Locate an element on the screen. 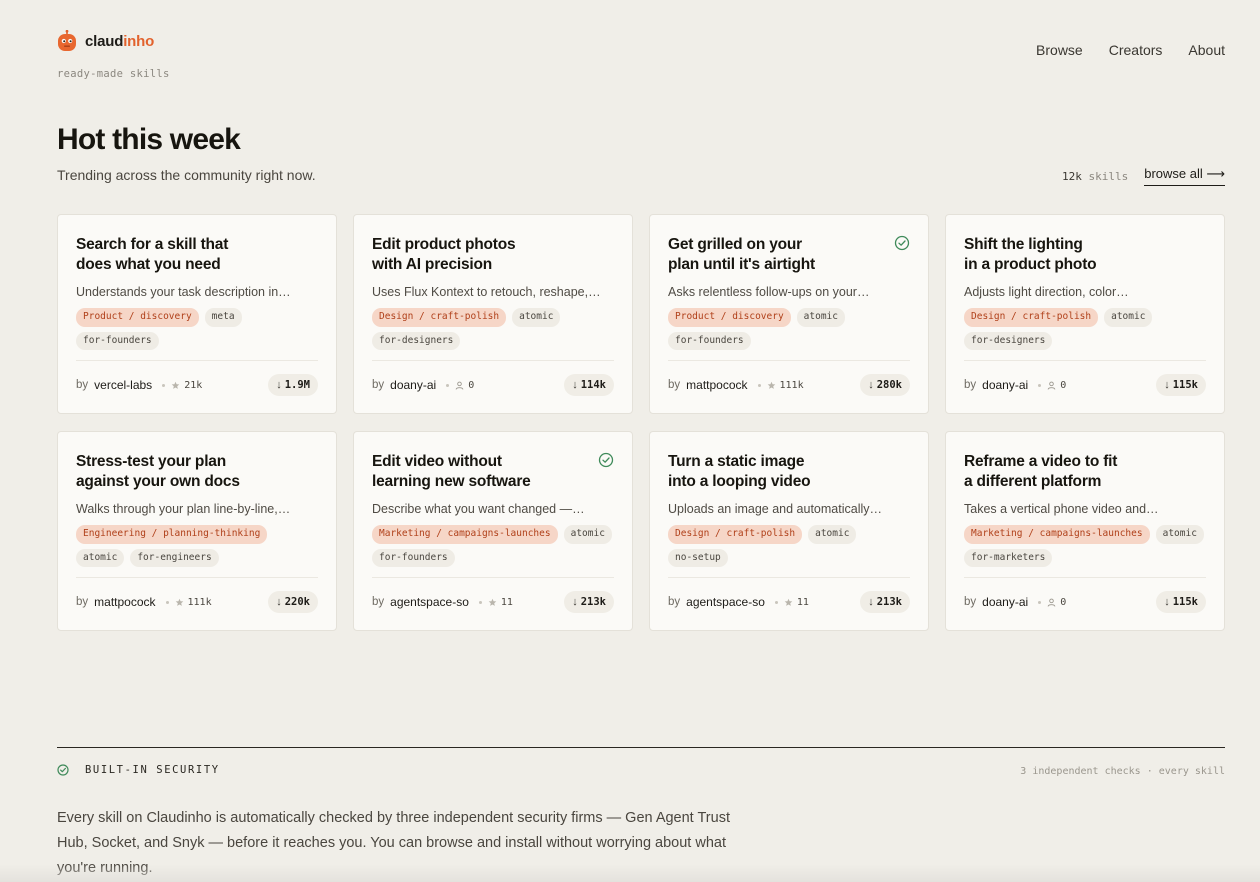 The width and height of the screenshot is (1260, 882). skill-count: 12k skills is located at coordinates (1095, 176).